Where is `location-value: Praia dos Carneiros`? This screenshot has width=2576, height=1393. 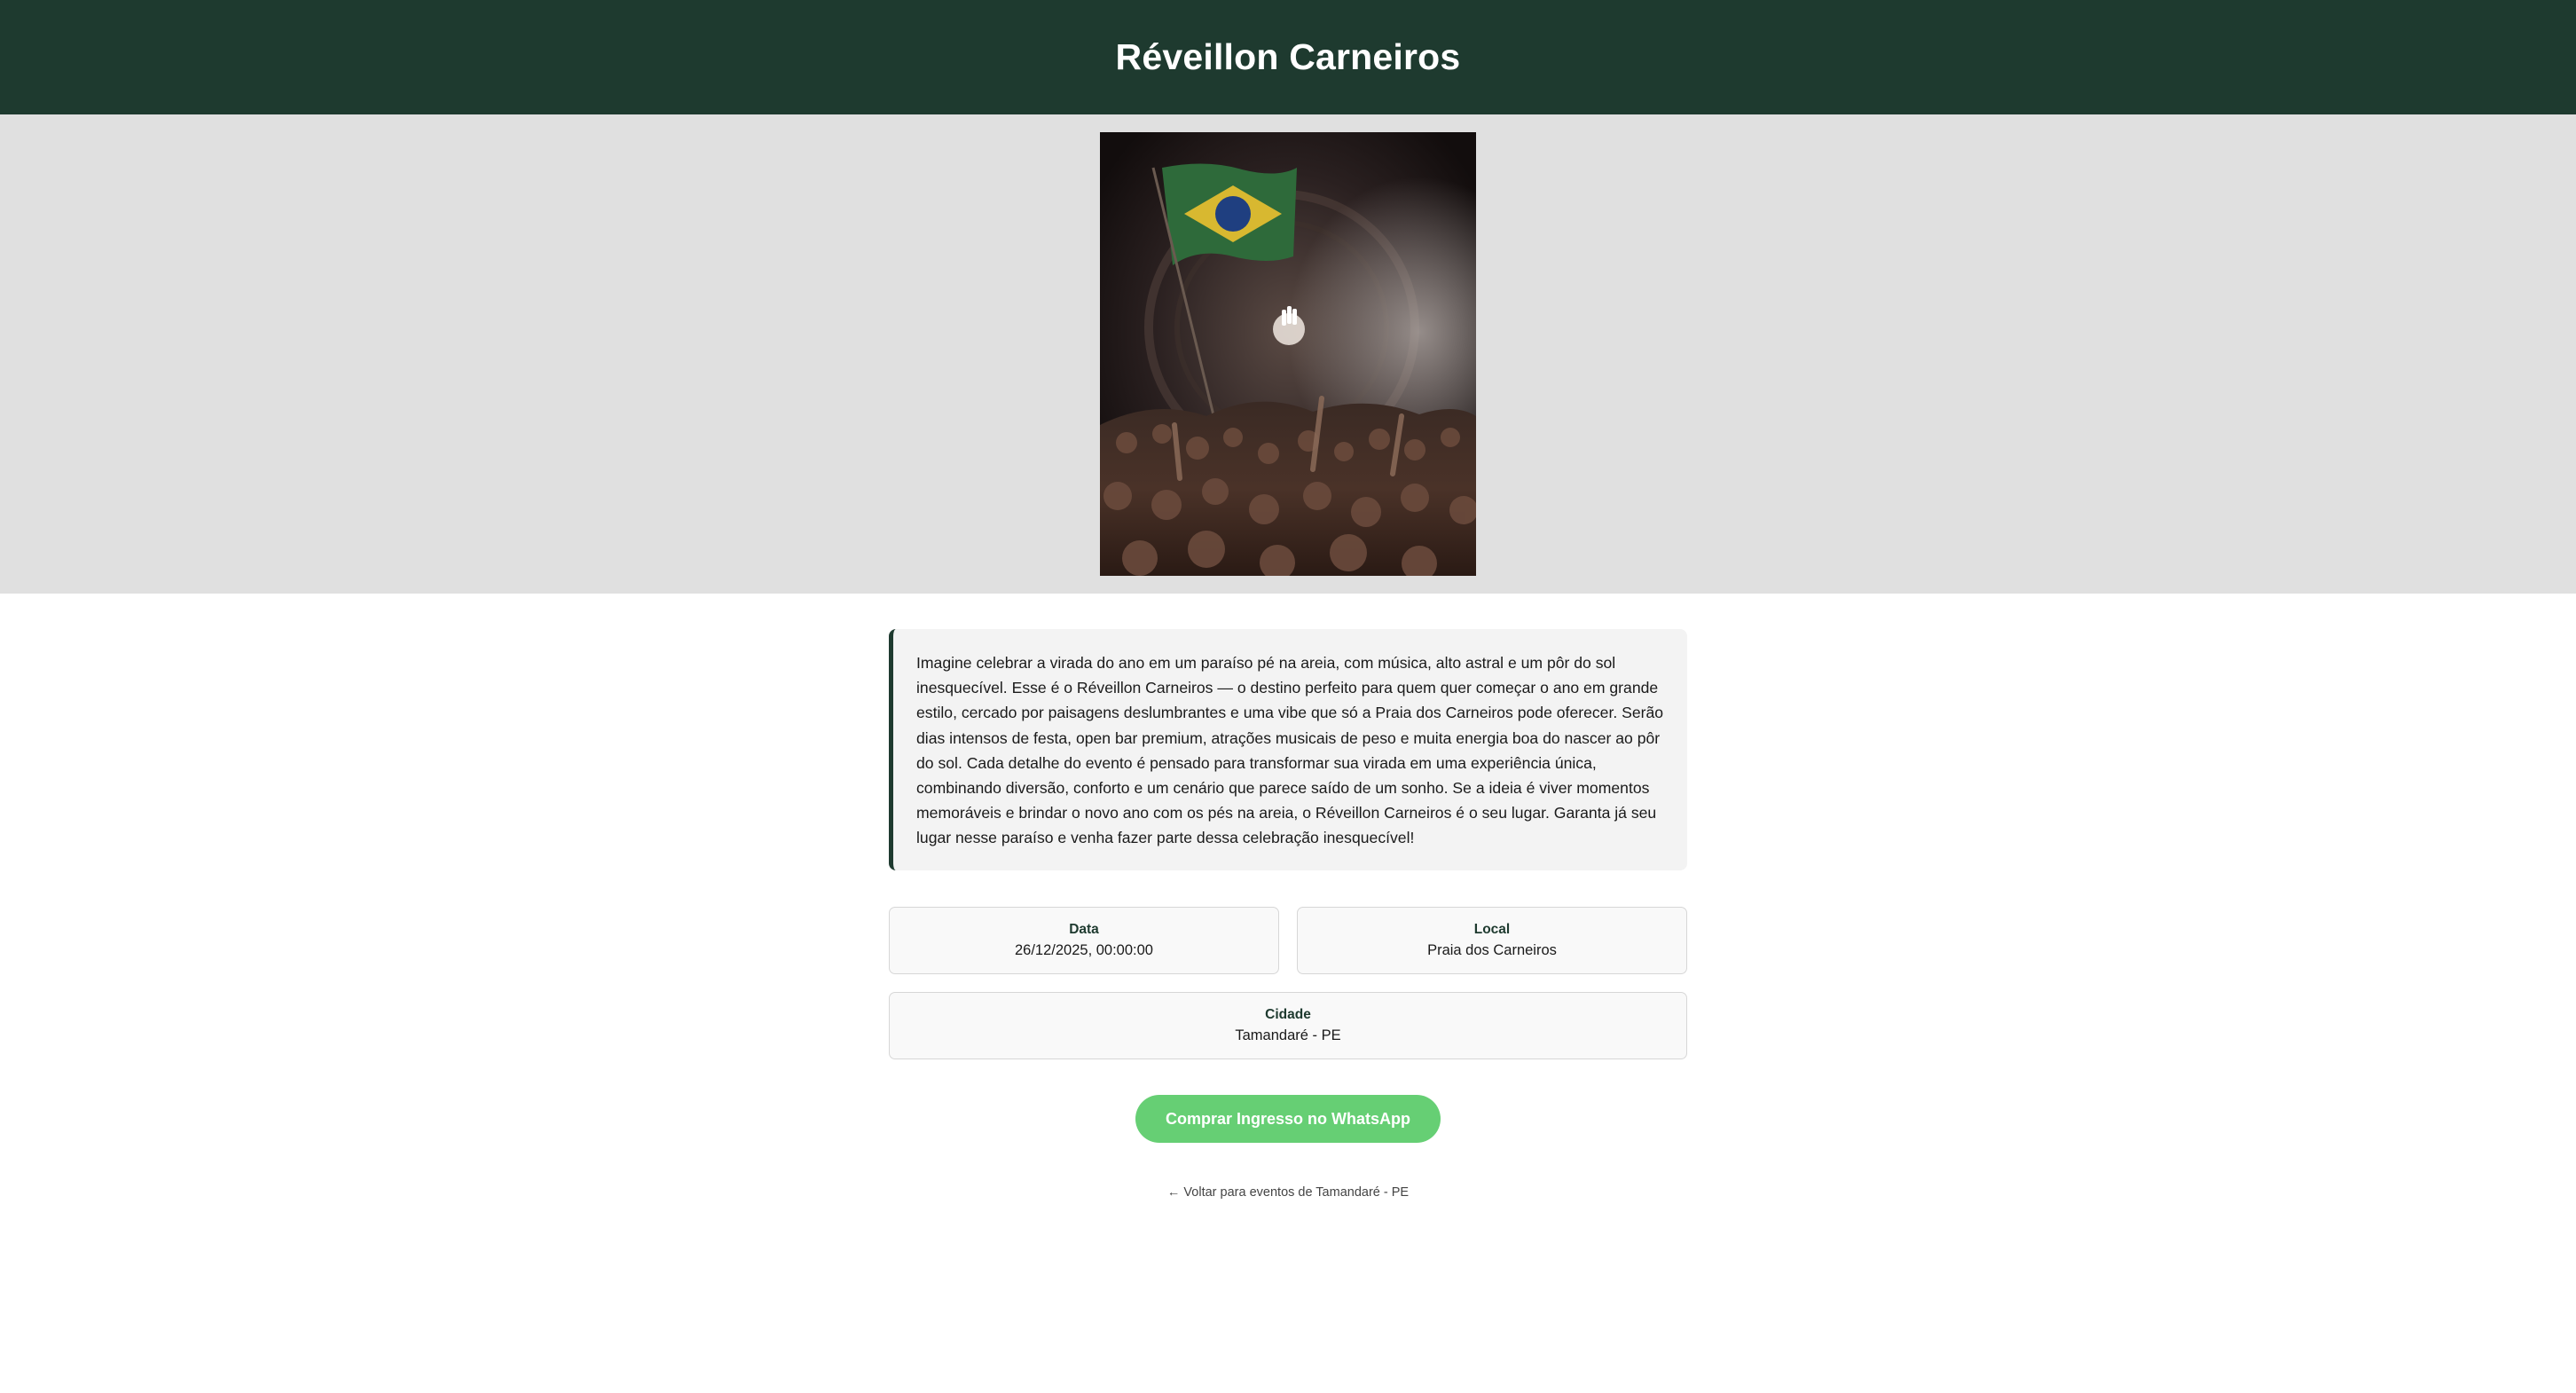 location-value: Praia dos Carneiros is located at coordinates (1492, 950).